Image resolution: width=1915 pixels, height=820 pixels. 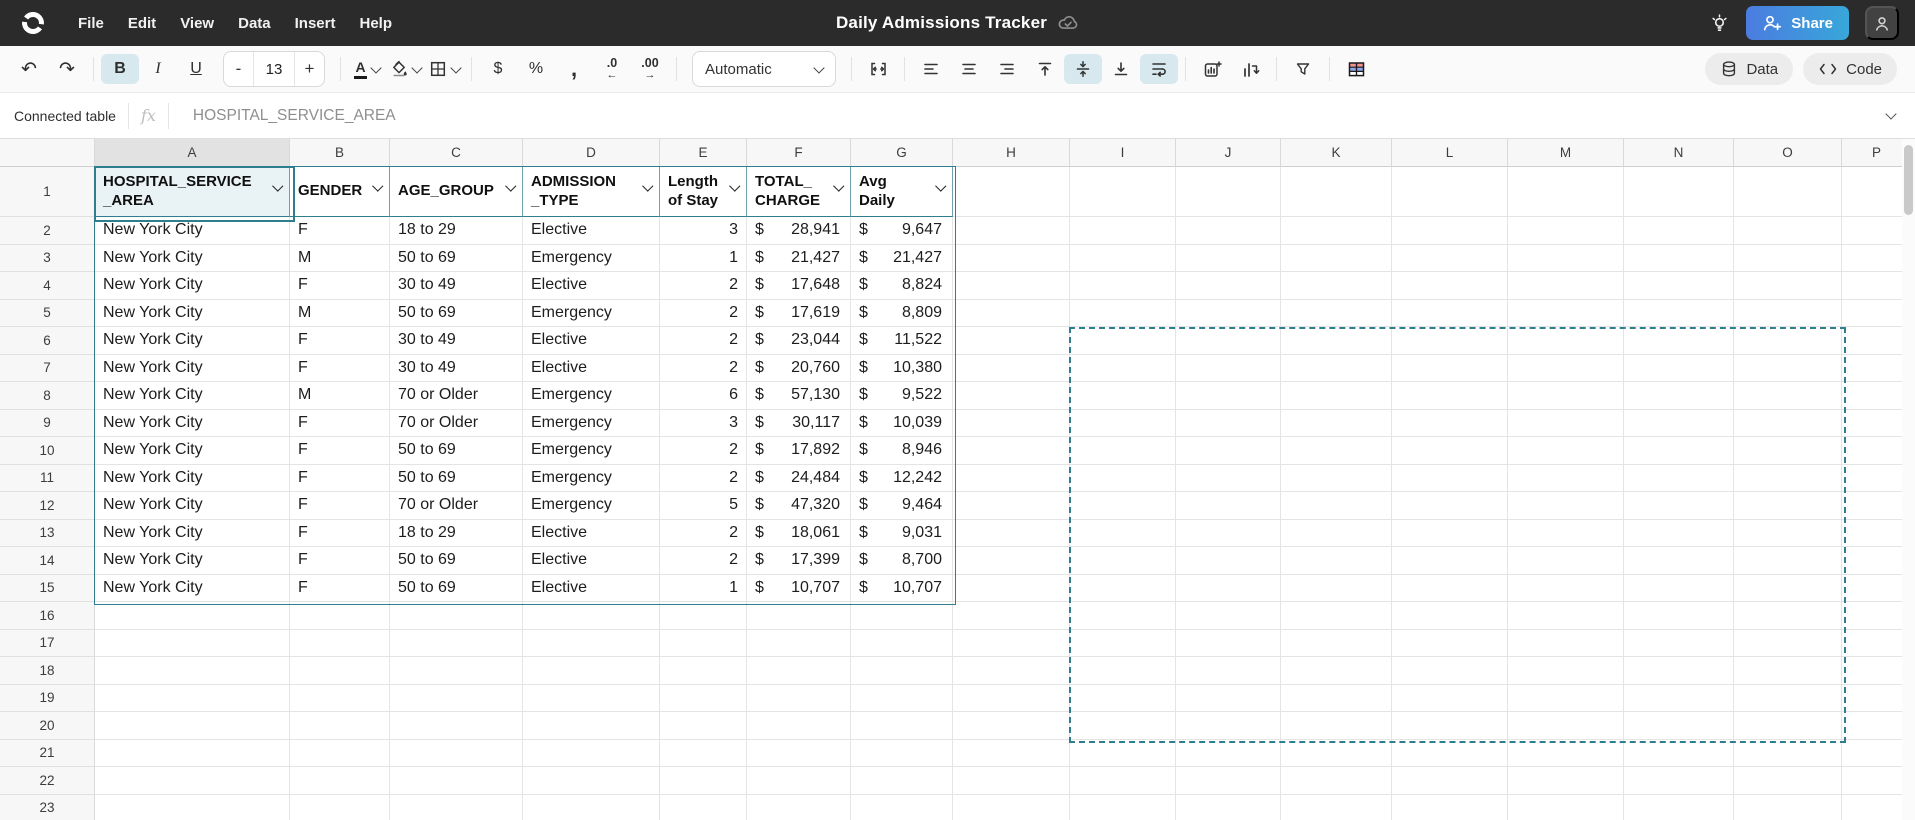 I want to click on column-header-H: H, so click(x=1011, y=153).